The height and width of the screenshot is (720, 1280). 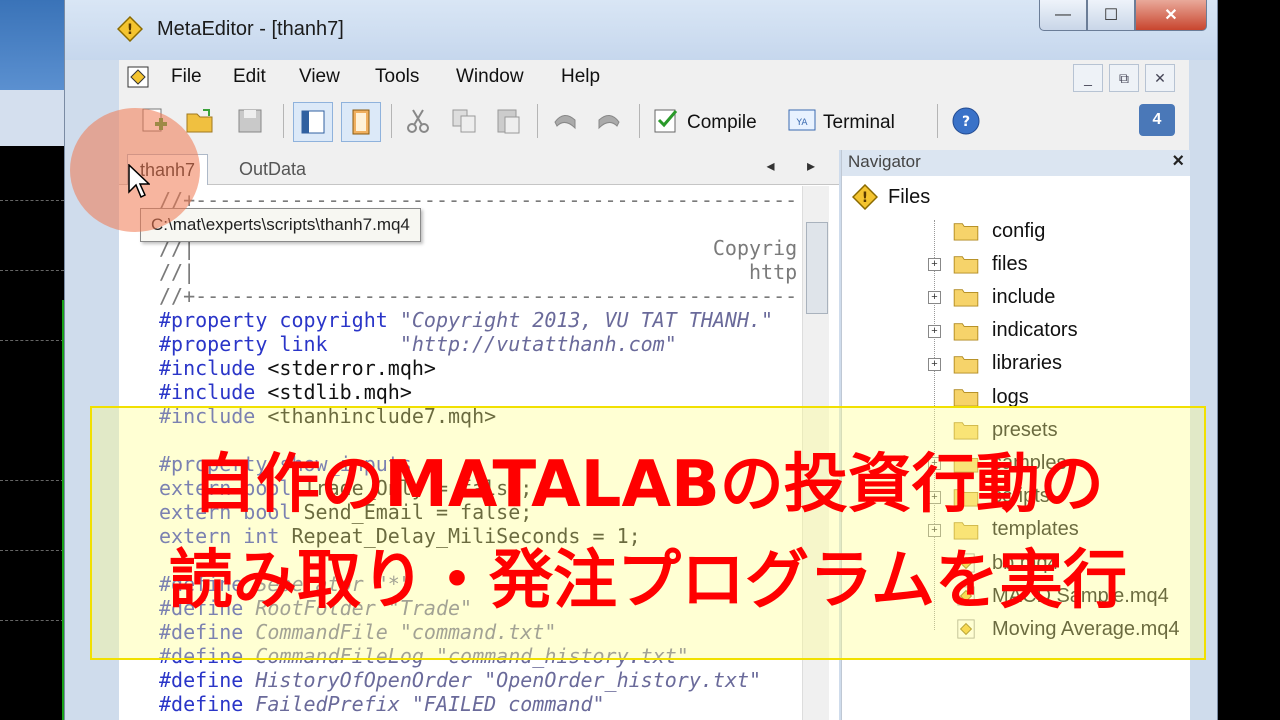 I want to click on toolbar: Compile YA Terminal ? 4, so click(x=654, y=122).